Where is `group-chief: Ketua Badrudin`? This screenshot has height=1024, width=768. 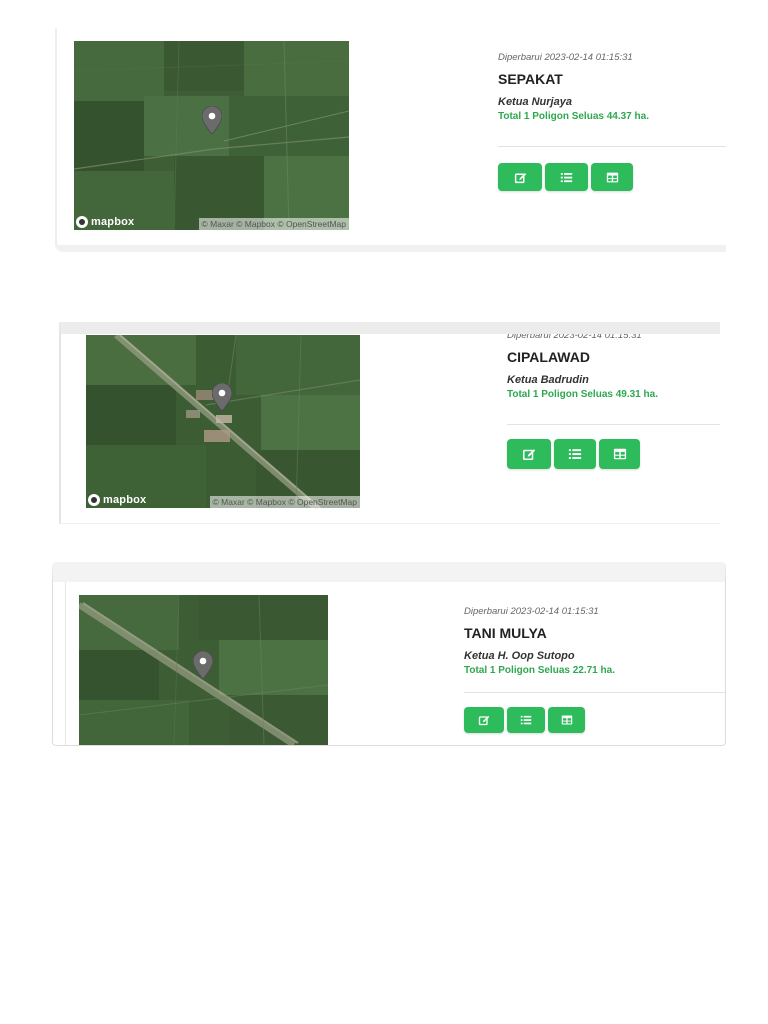 group-chief: Ketua Badrudin is located at coordinates (548, 380).